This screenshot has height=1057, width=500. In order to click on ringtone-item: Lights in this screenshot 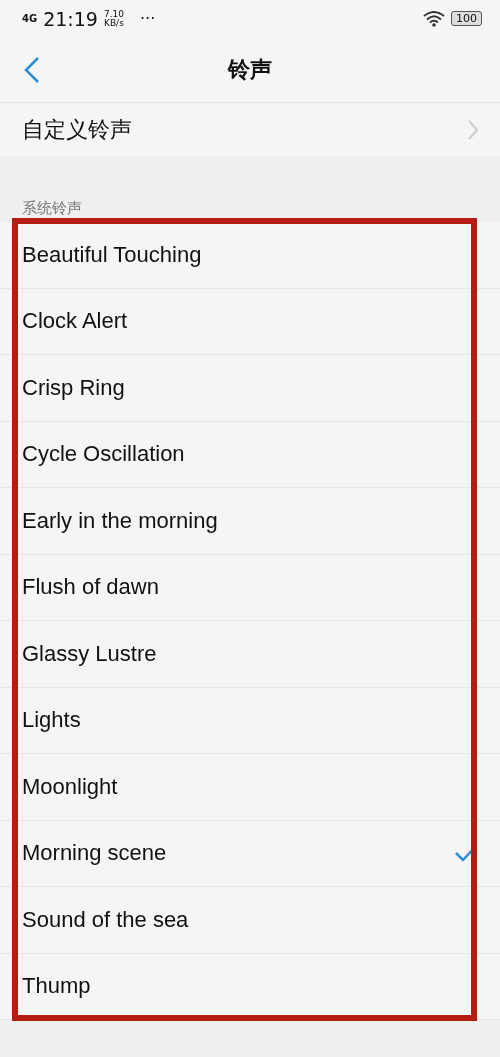, I will do `click(250, 720)`.